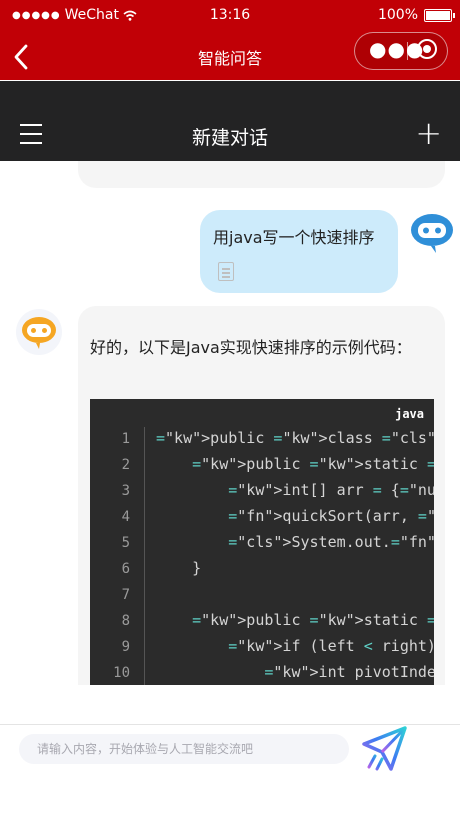 This screenshot has width=460, height=836. I want to click on line-number: 10, so click(121, 673).